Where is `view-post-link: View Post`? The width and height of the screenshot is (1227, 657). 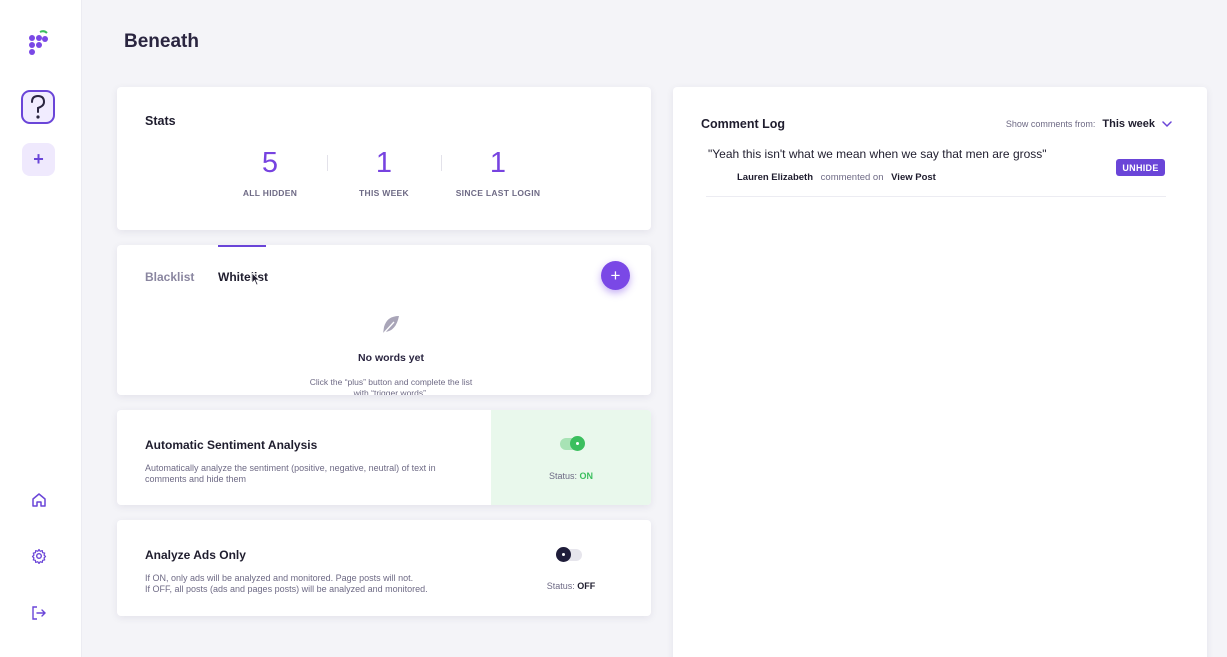
view-post-link: View Post is located at coordinates (913, 177).